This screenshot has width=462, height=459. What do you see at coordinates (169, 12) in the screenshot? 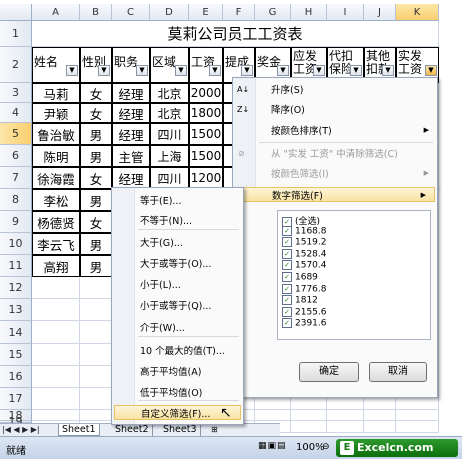
I see `column-header-d: D` at bounding box center [169, 12].